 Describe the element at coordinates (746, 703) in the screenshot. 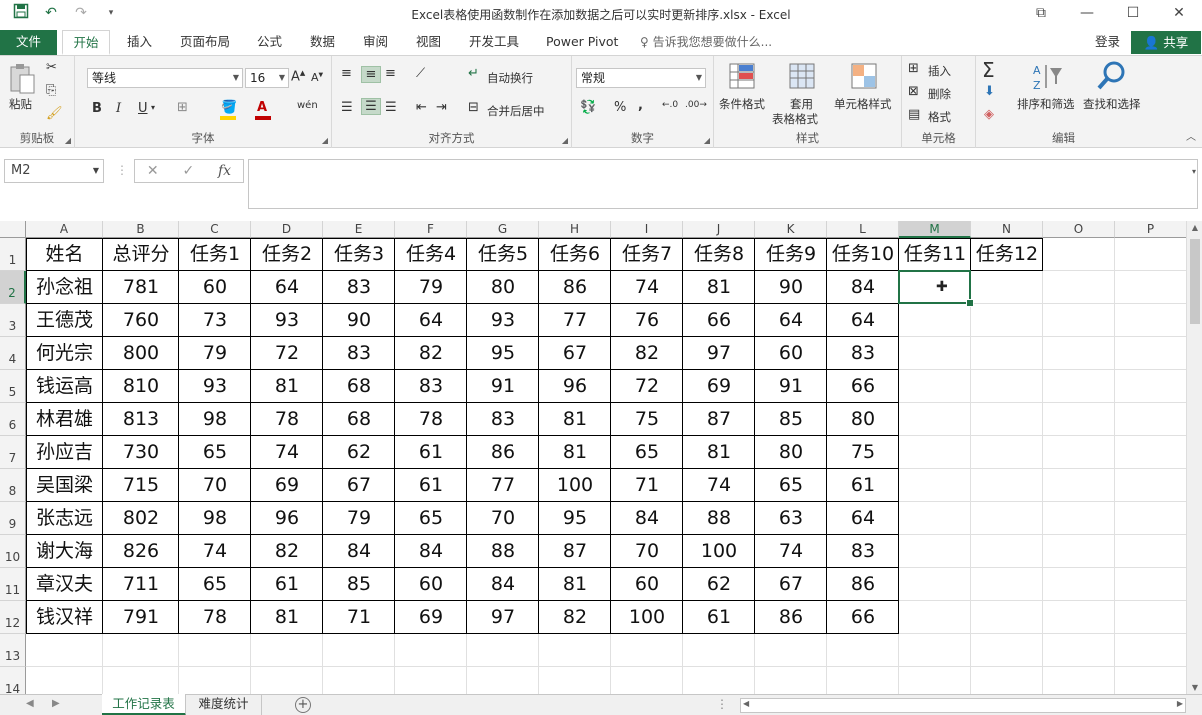

I see `scroll-left-icon: ◀` at that location.